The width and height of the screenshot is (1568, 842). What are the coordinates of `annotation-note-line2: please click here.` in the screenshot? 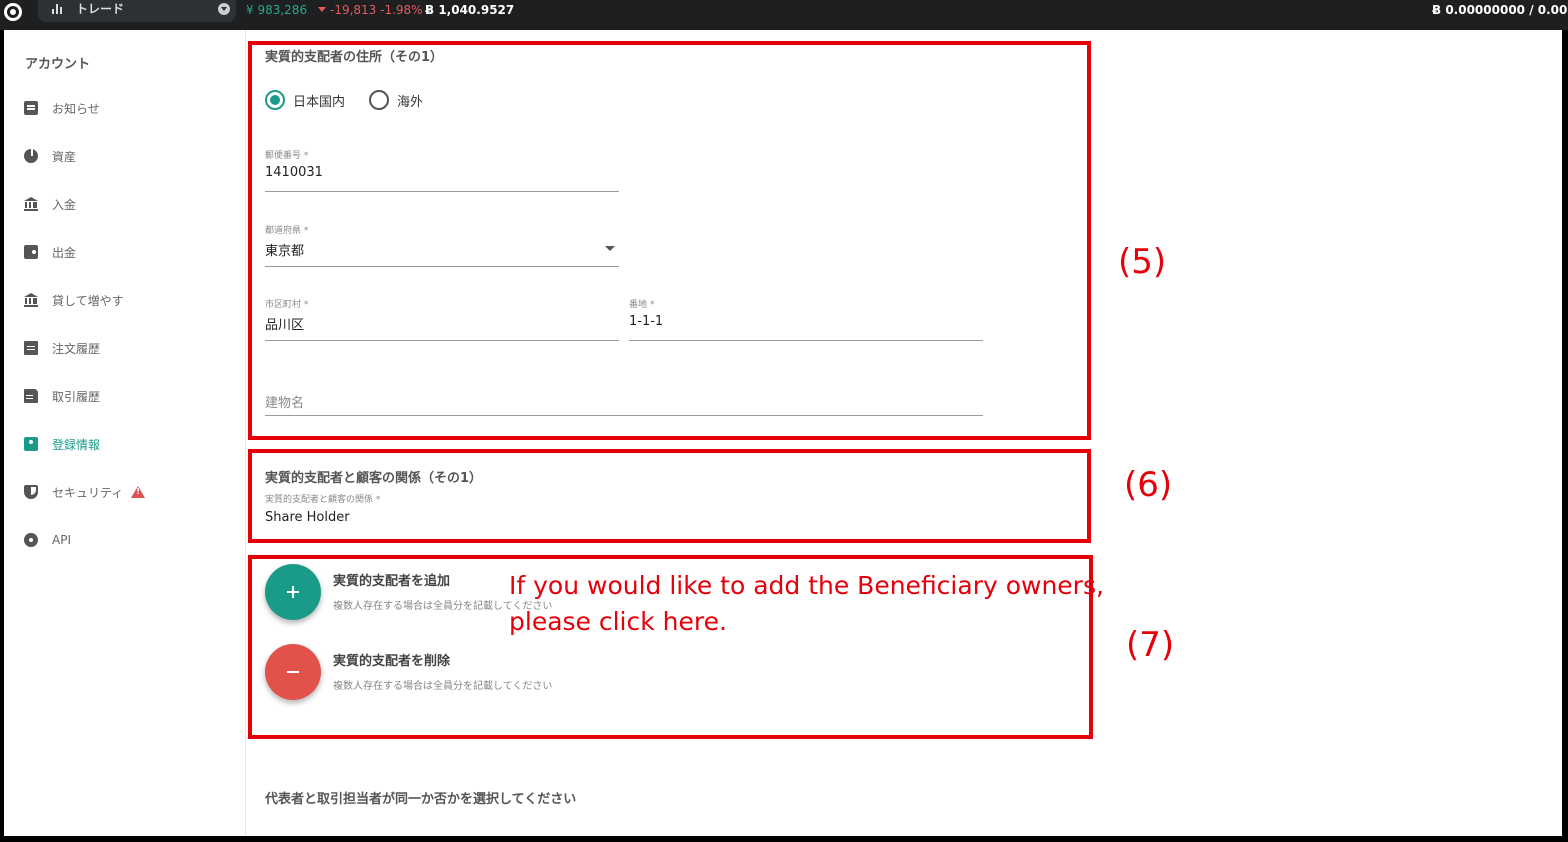 It's located at (618, 621).